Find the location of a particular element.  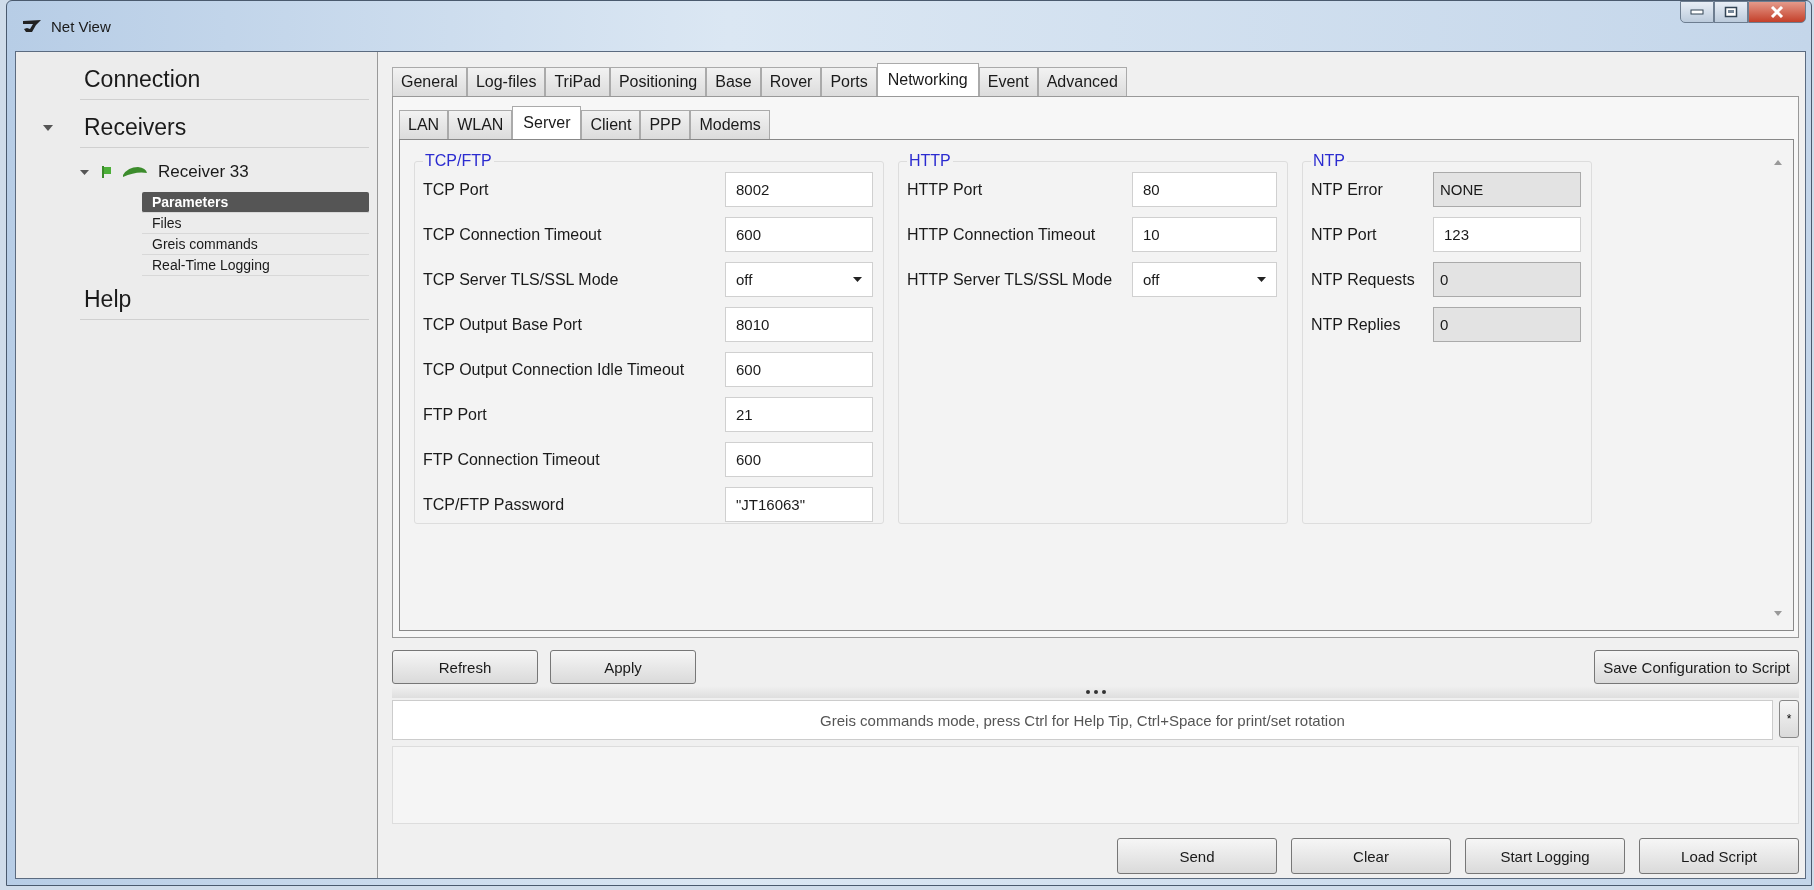

tree-item: Real-Time Logging is located at coordinates (255, 265).